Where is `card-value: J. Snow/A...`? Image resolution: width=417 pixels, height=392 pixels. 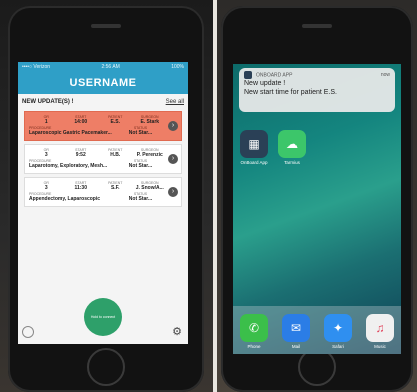
card-value: J. Snow/A... is located at coordinates (149, 188).